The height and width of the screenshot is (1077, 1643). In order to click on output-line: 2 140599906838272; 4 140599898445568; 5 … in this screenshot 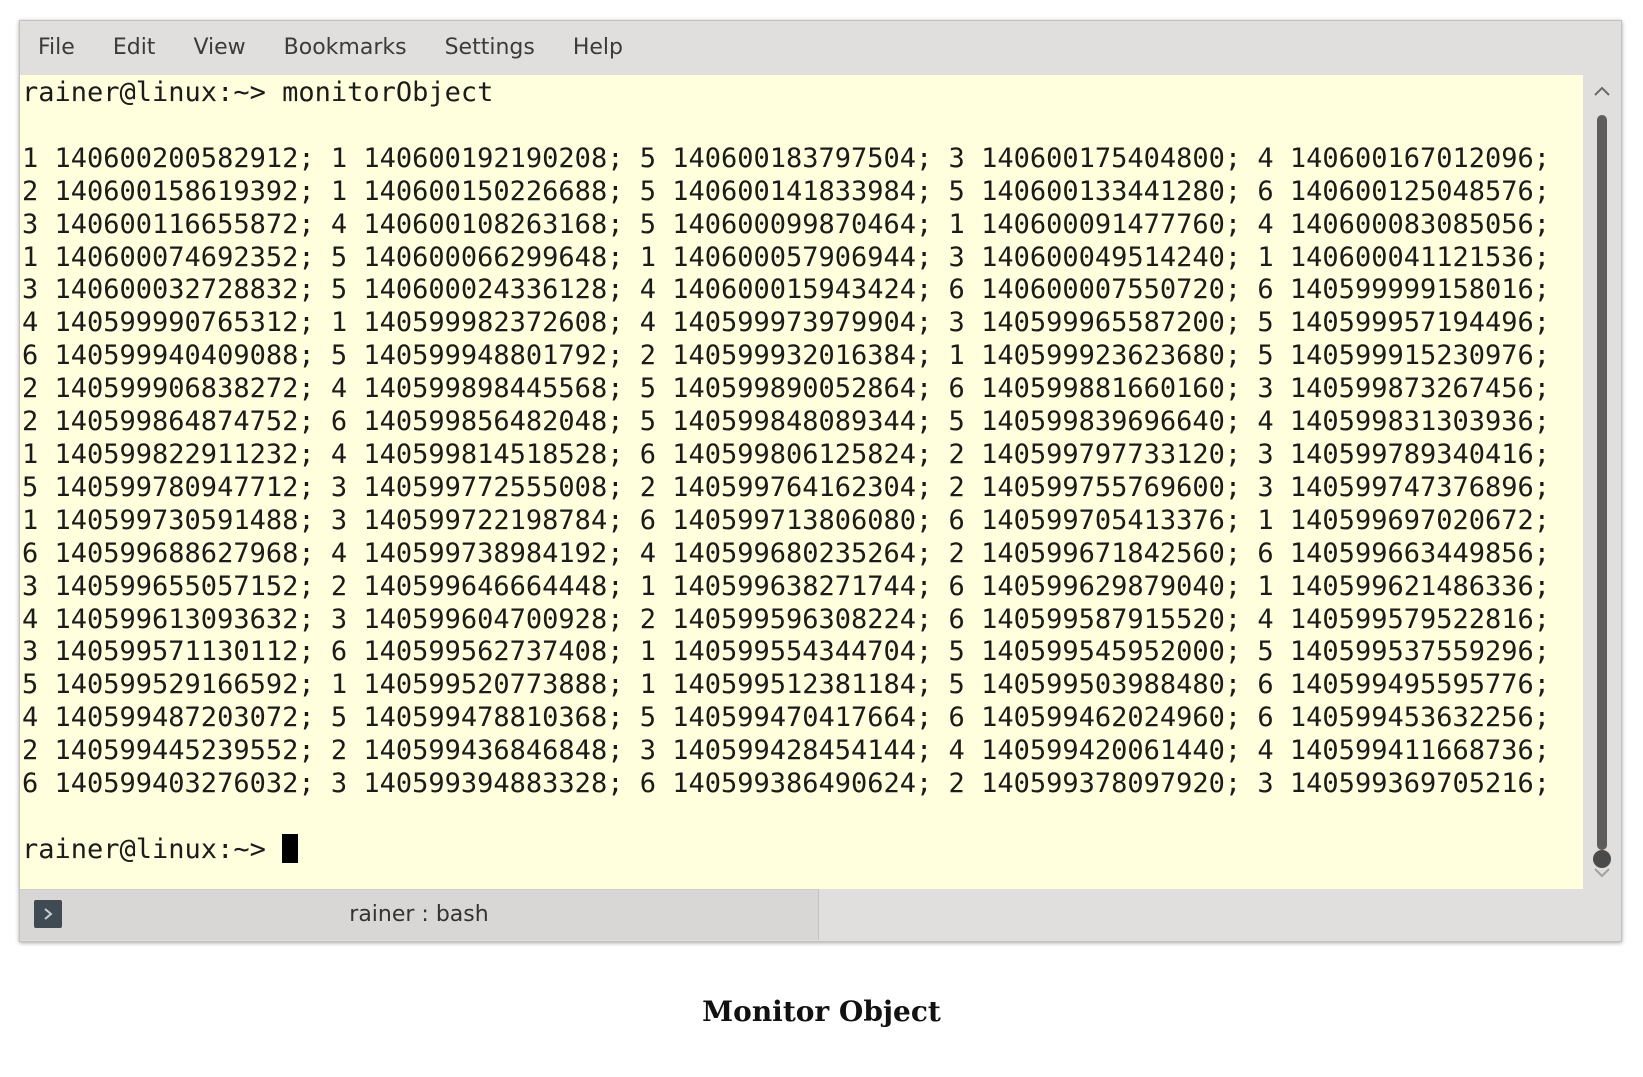, I will do `click(786, 389)`.